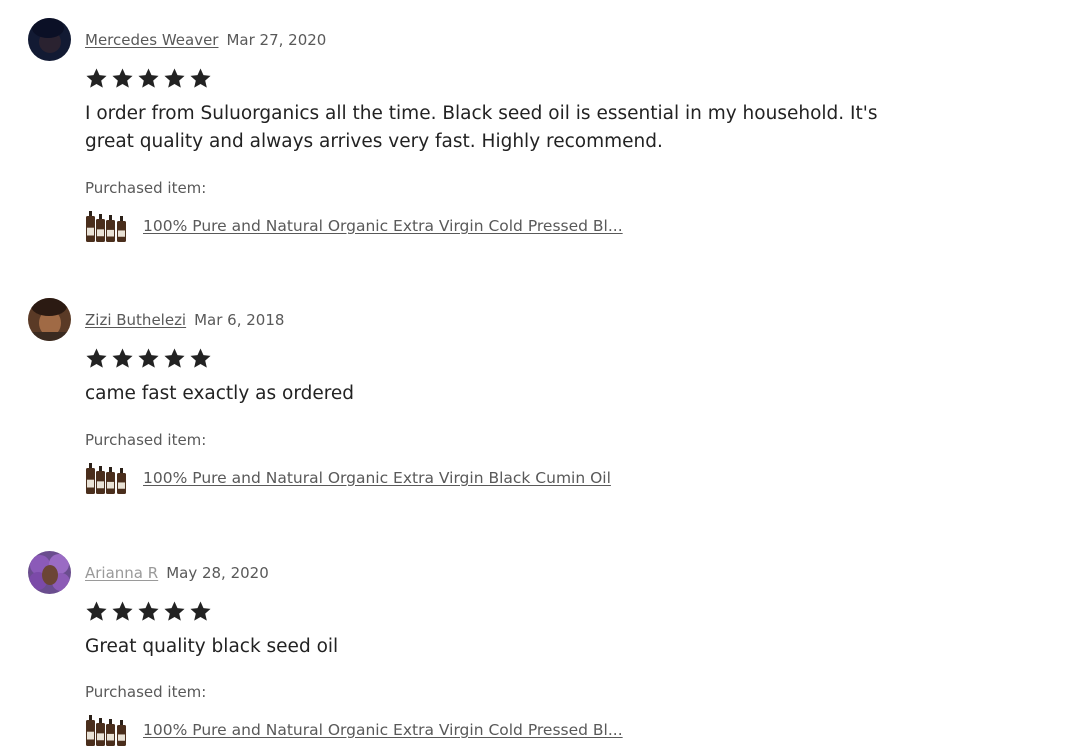  What do you see at coordinates (121, 573) in the screenshot?
I see `reviewer-name-link: Arianna R` at bounding box center [121, 573].